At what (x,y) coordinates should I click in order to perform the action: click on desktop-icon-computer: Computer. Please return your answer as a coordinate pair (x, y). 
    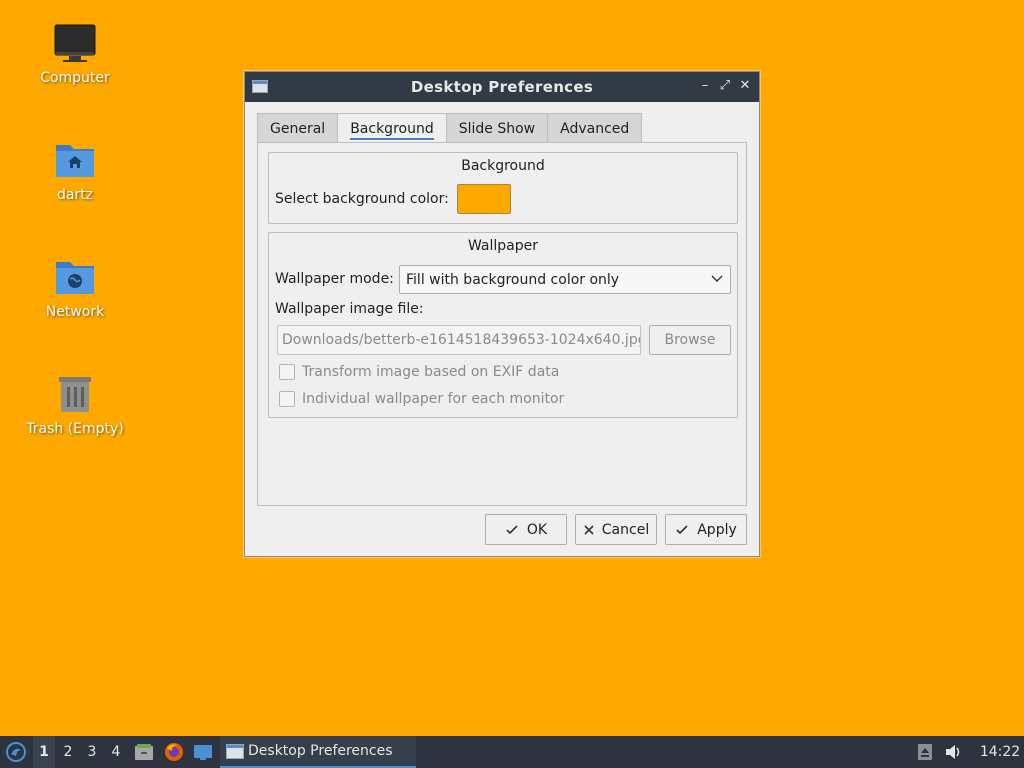
    Looking at the image, I should click on (75, 54).